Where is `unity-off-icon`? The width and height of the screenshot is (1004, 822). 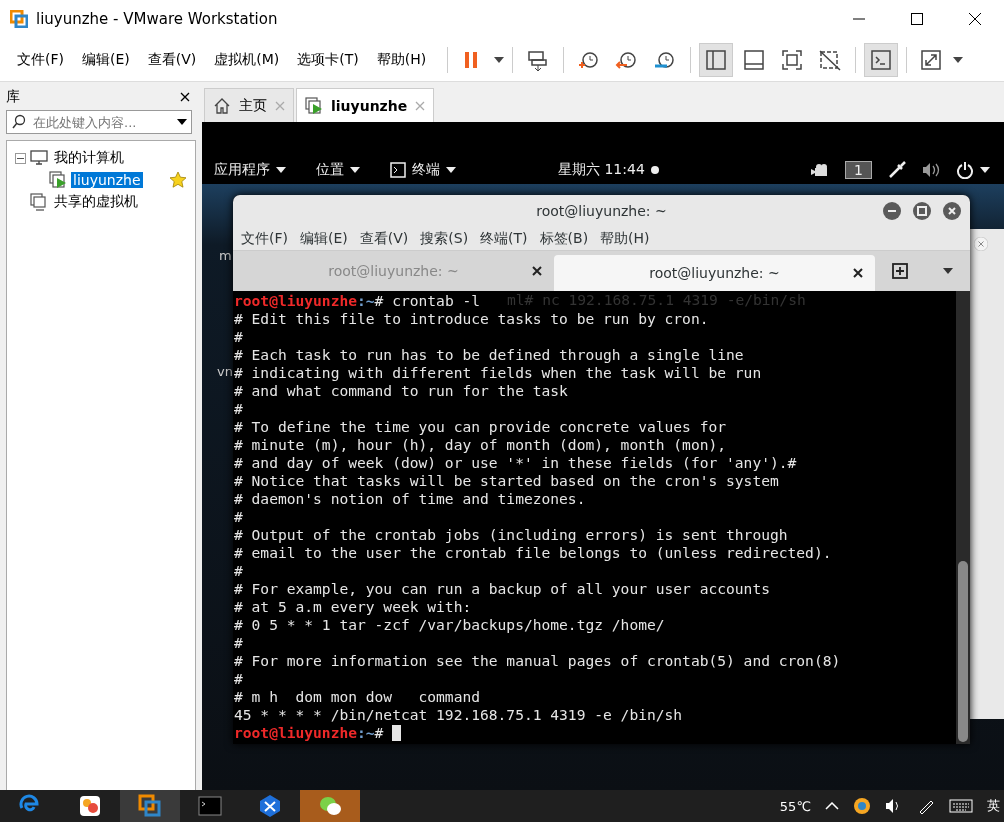
unity-off-icon is located at coordinates (830, 59).